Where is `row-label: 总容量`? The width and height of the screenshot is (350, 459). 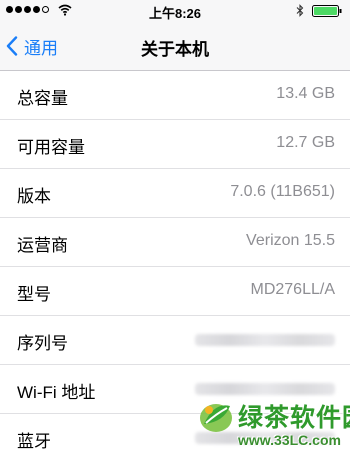 row-label: 总容量 is located at coordinates (42, 98).